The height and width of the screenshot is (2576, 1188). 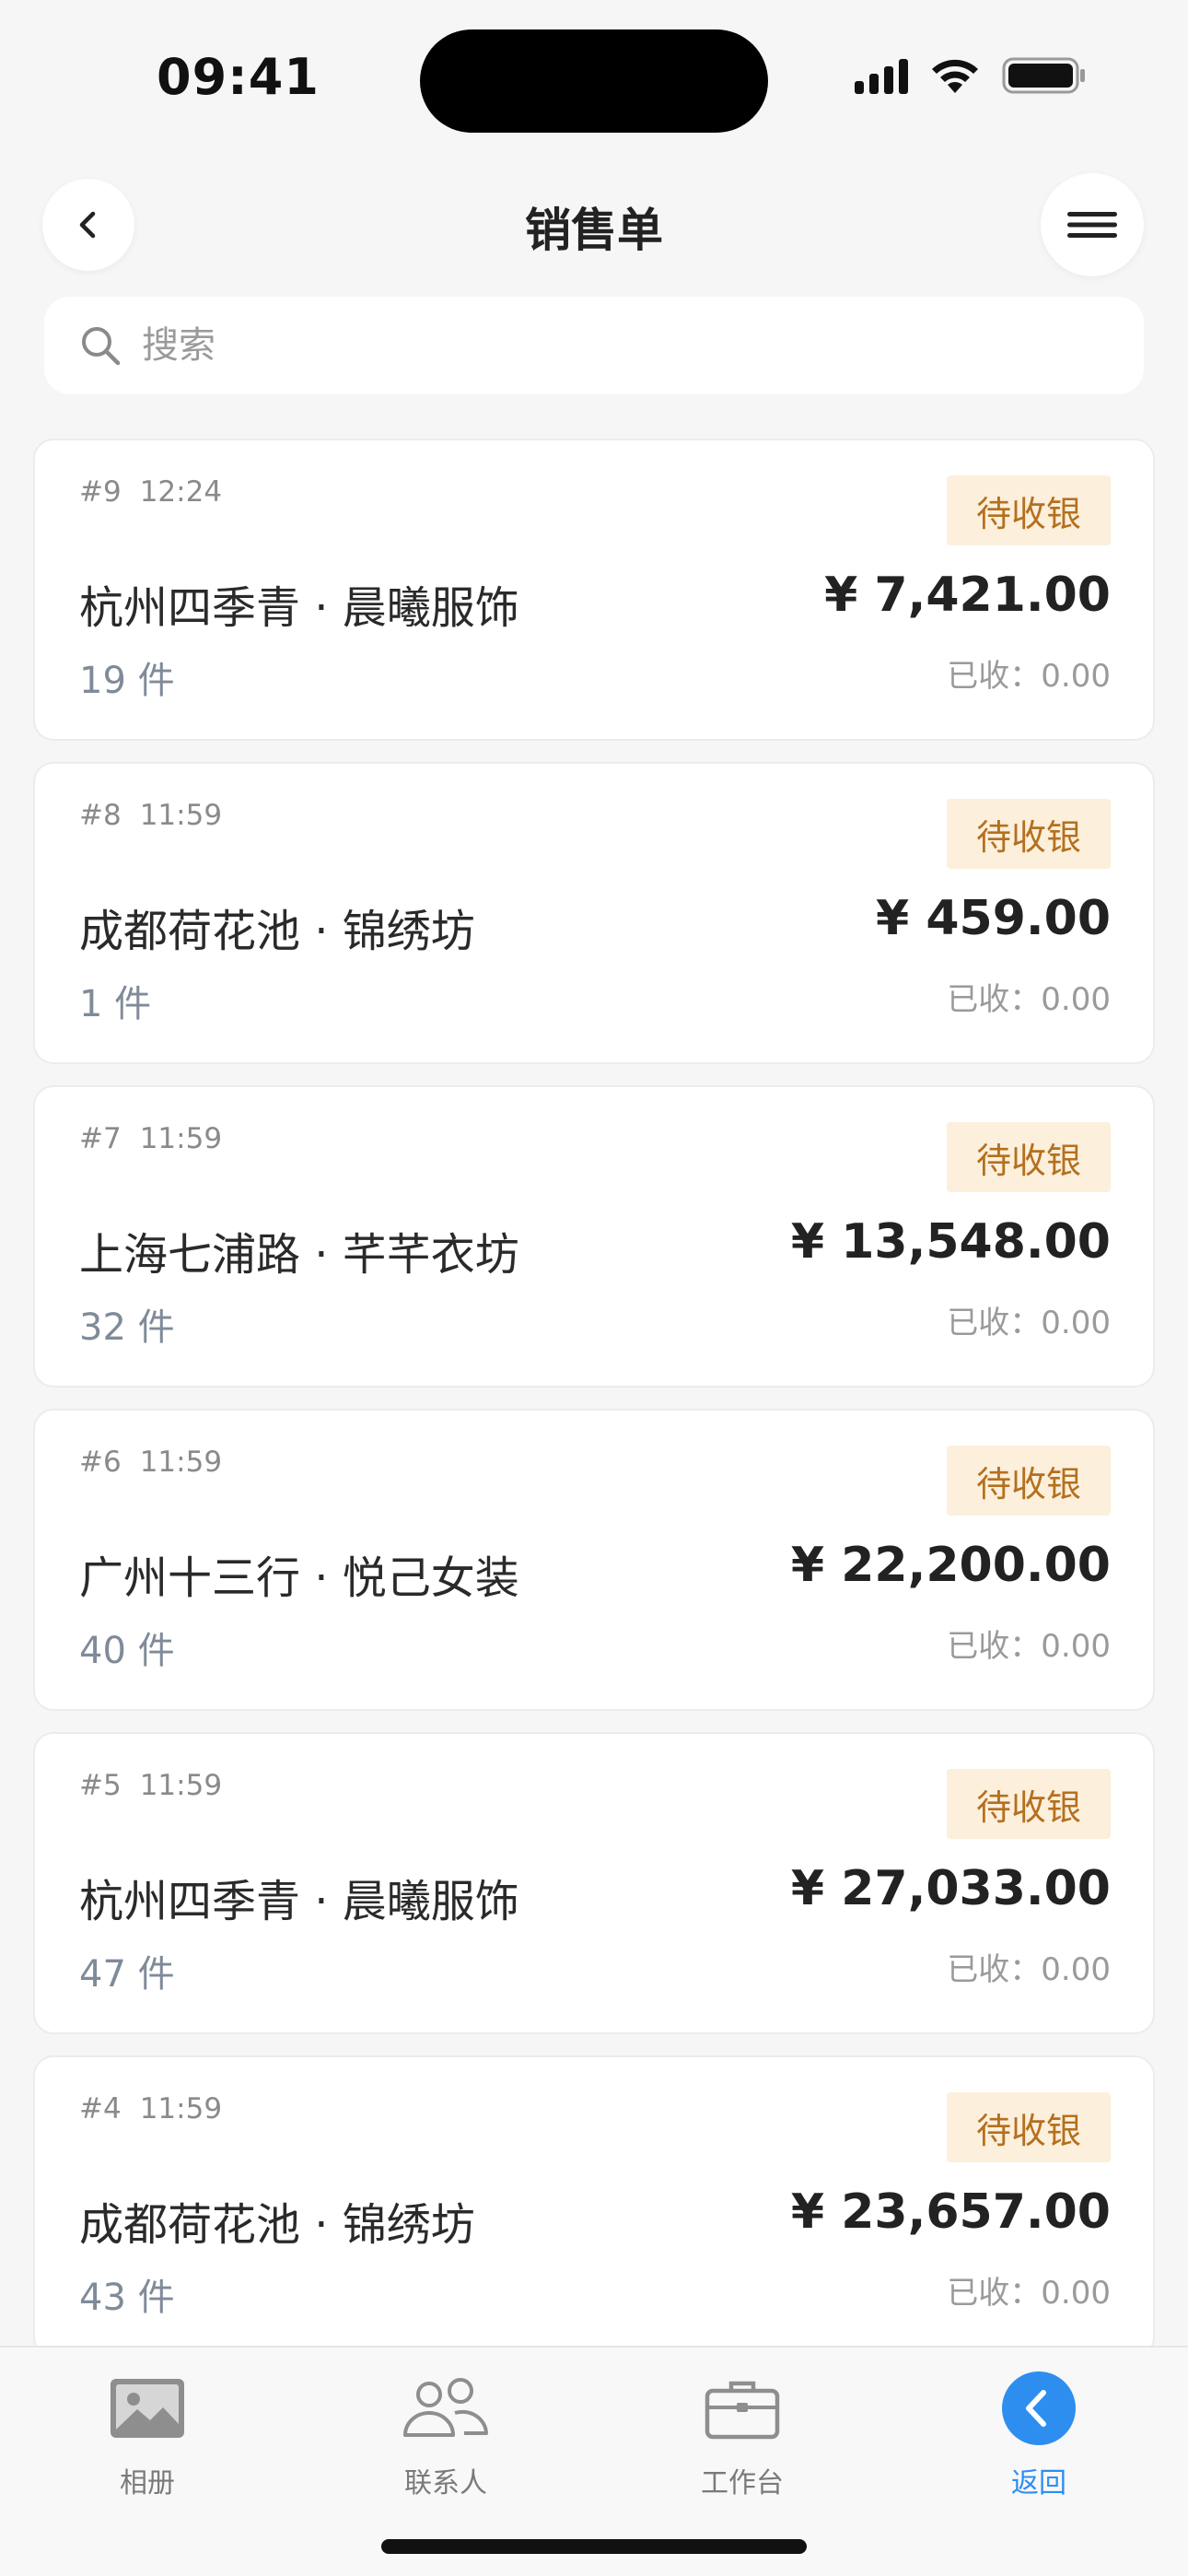 I want to click on order-amount: ¥ 7,421.00, so click(x=967, y=595).